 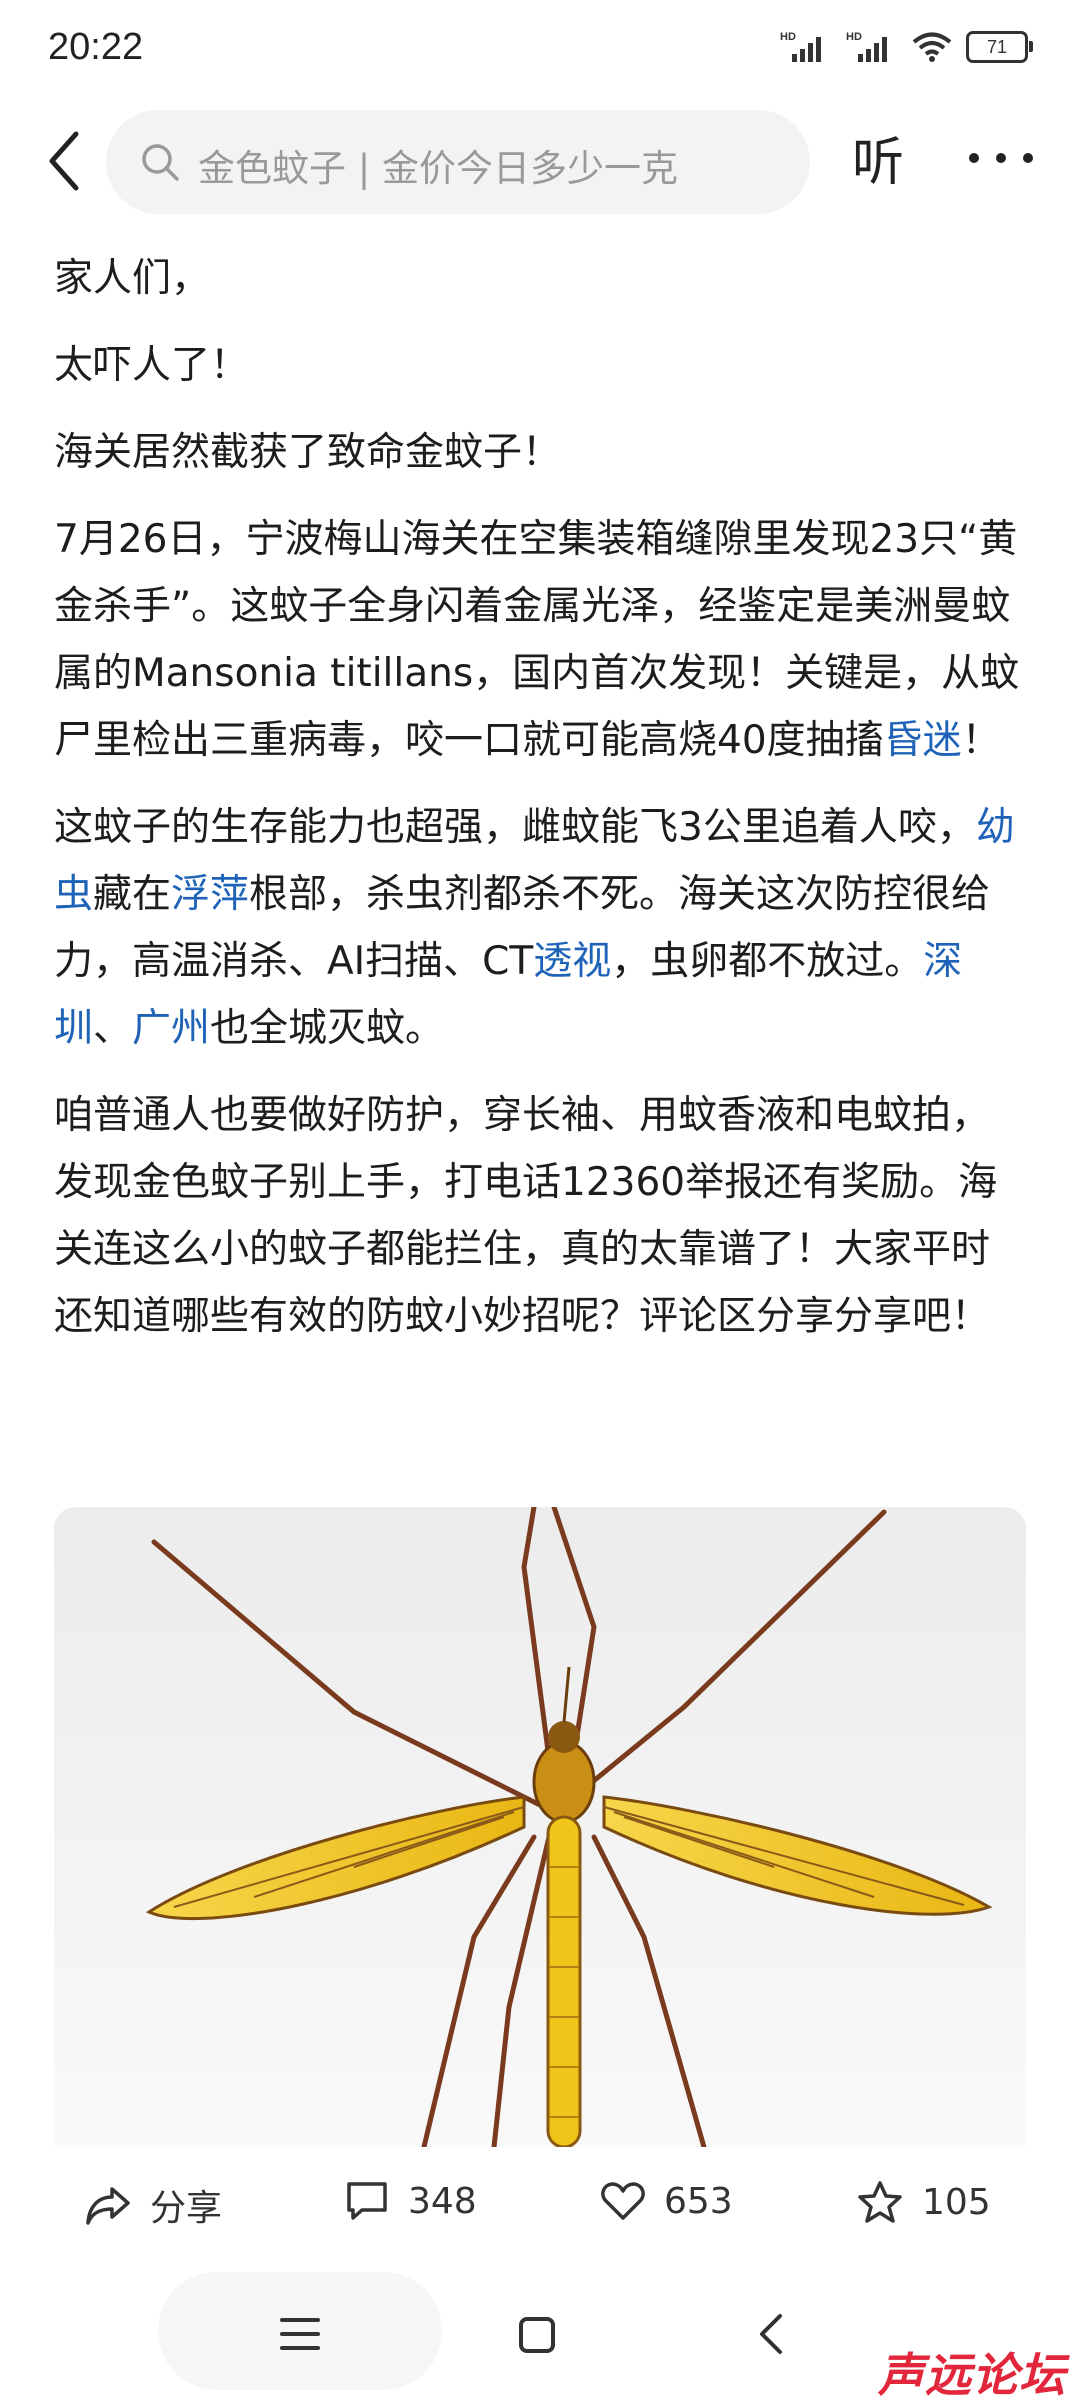 I want to click on paragraph-text: 藏在, so click(x=132, y=894).